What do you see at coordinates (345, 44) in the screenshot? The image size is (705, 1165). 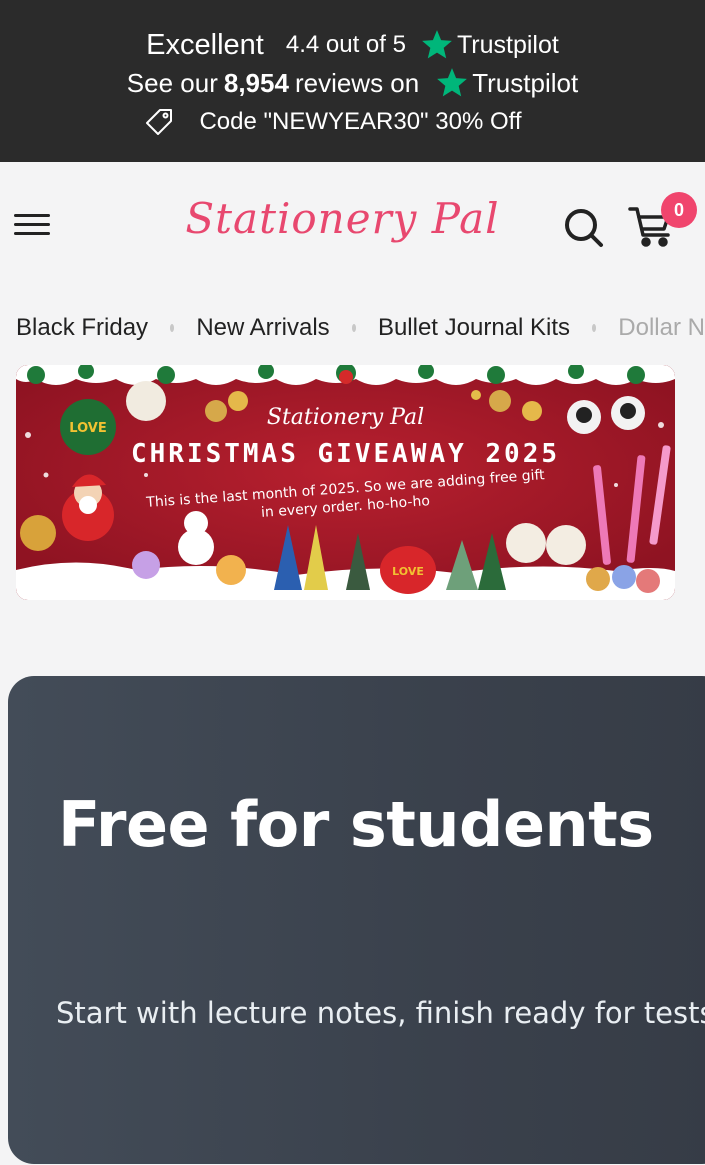 I see `rating-score: 4.4 out of 5` at bounding box center [345, 44].